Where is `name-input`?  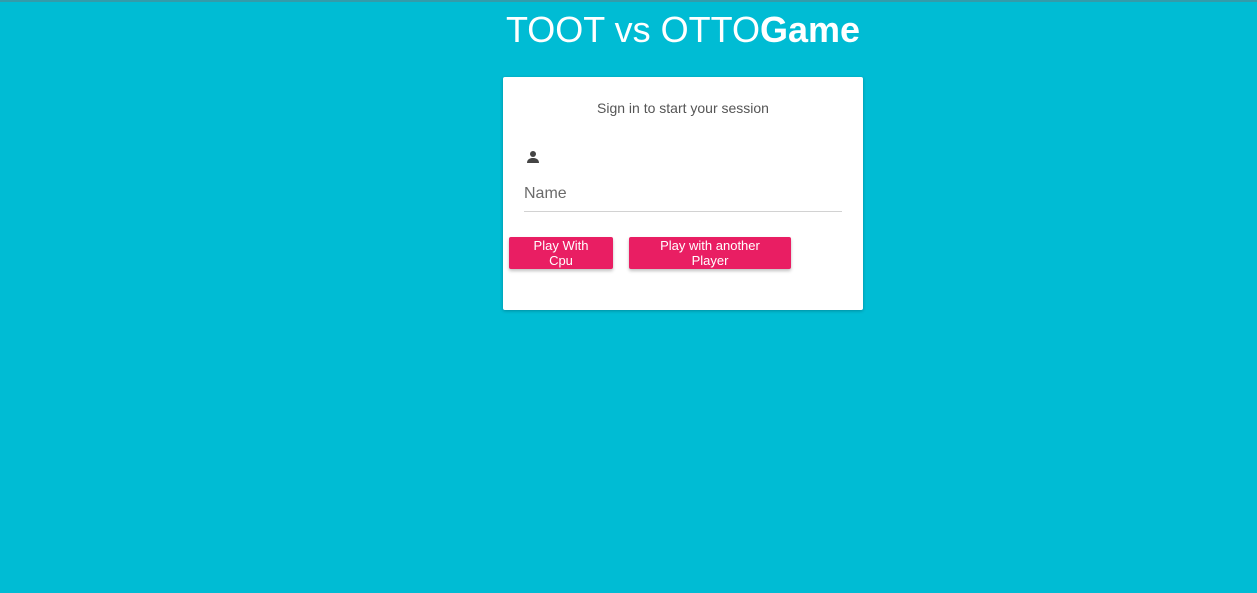
name-input is located at coordinates (683, 194).